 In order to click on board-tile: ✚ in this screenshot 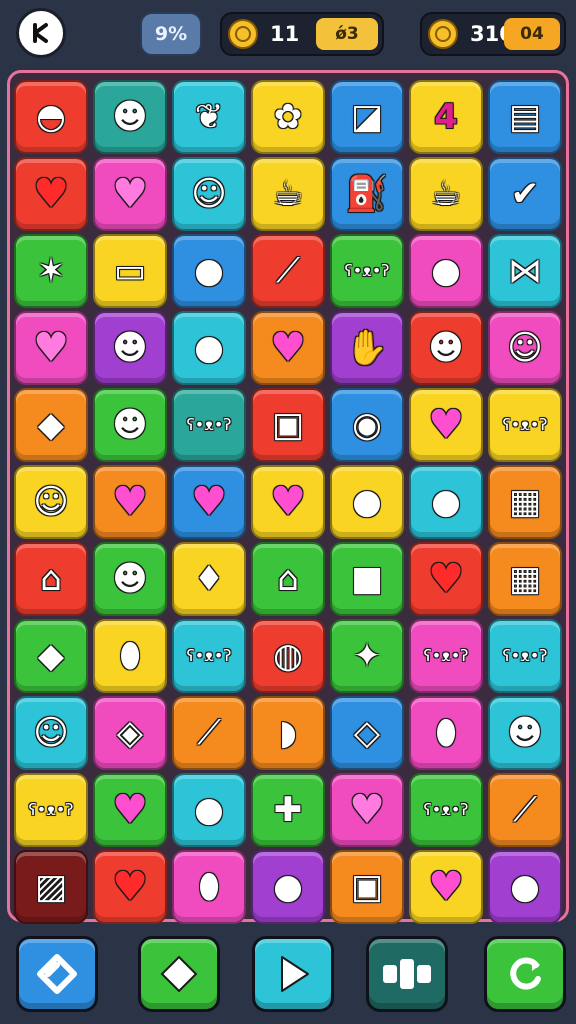, I will do `click(288, 810)`.